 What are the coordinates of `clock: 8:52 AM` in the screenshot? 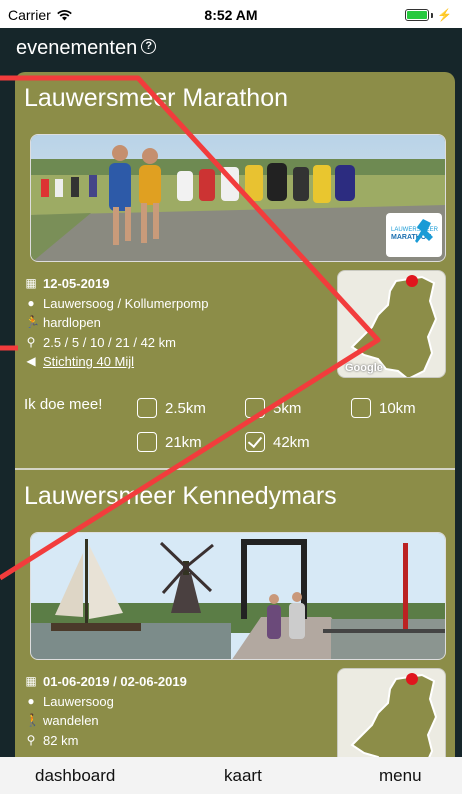 It's located at (231, 15).